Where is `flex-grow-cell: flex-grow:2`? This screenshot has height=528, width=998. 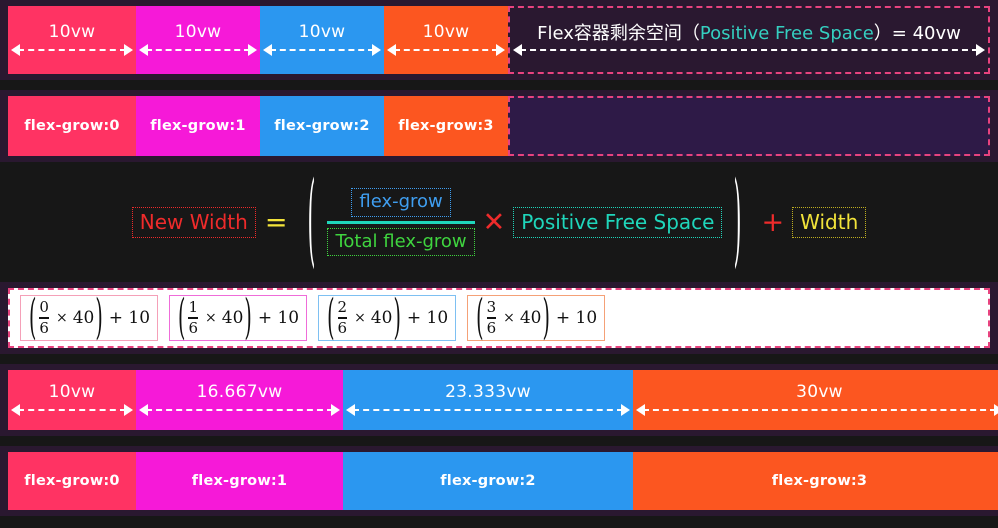
flex-grow-cell: flex-grow:2 is located at coordinates (488, 481).